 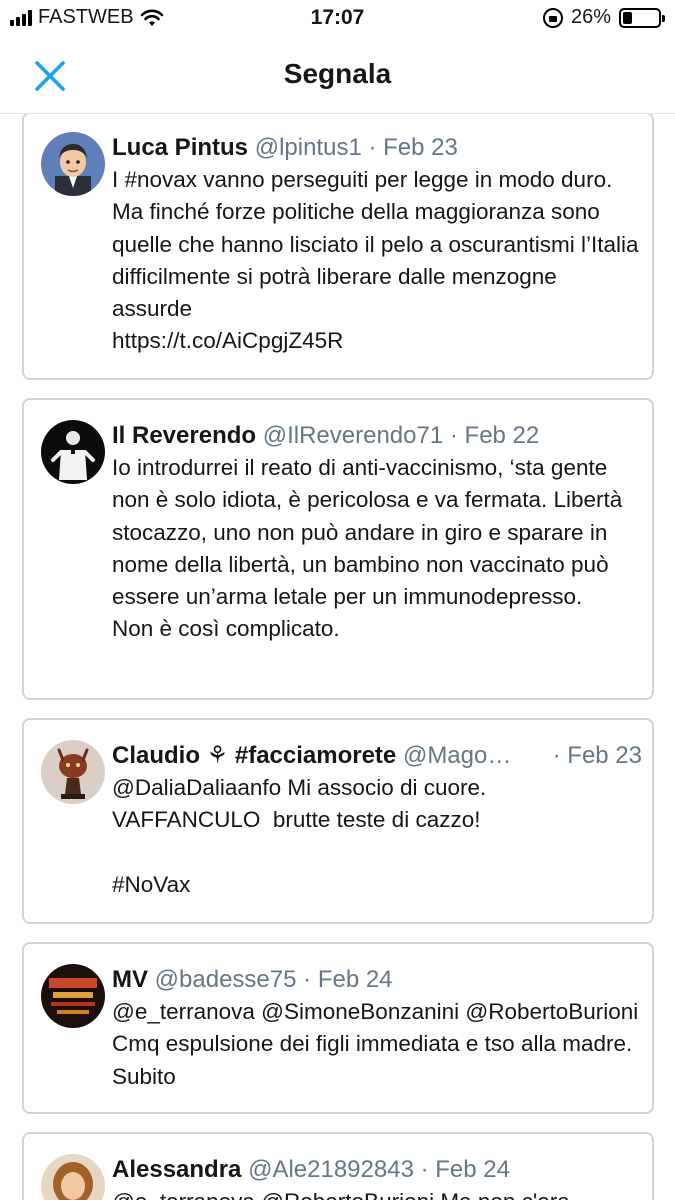 I want to click on author-handle: @badesse75, so click(x=225, y=979).